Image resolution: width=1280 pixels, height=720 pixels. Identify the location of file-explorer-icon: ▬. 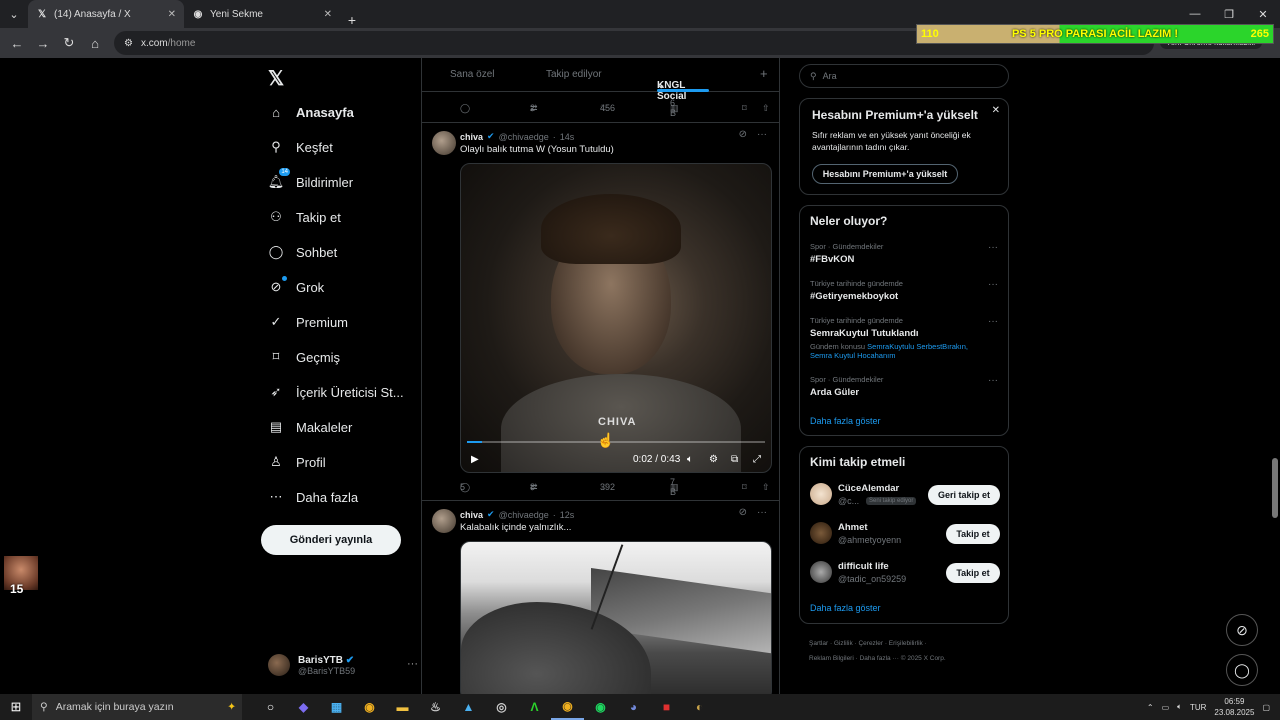
(402, 707).